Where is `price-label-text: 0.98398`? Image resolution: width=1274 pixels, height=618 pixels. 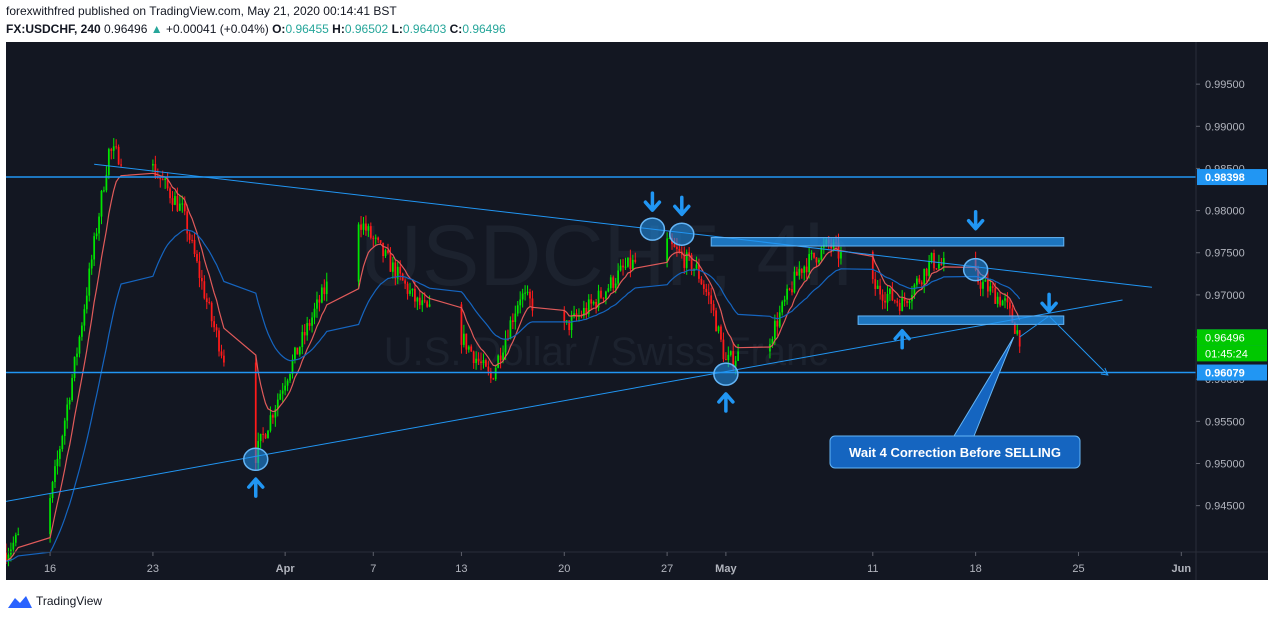 price-label-text: 0.98398 is located at coordinates (1225, 178).